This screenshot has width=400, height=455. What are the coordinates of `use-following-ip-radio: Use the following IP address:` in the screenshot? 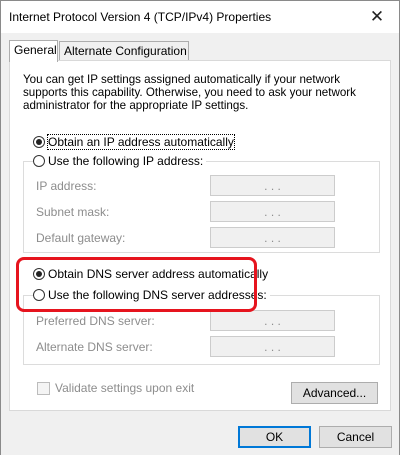 It's located at (120, 161).